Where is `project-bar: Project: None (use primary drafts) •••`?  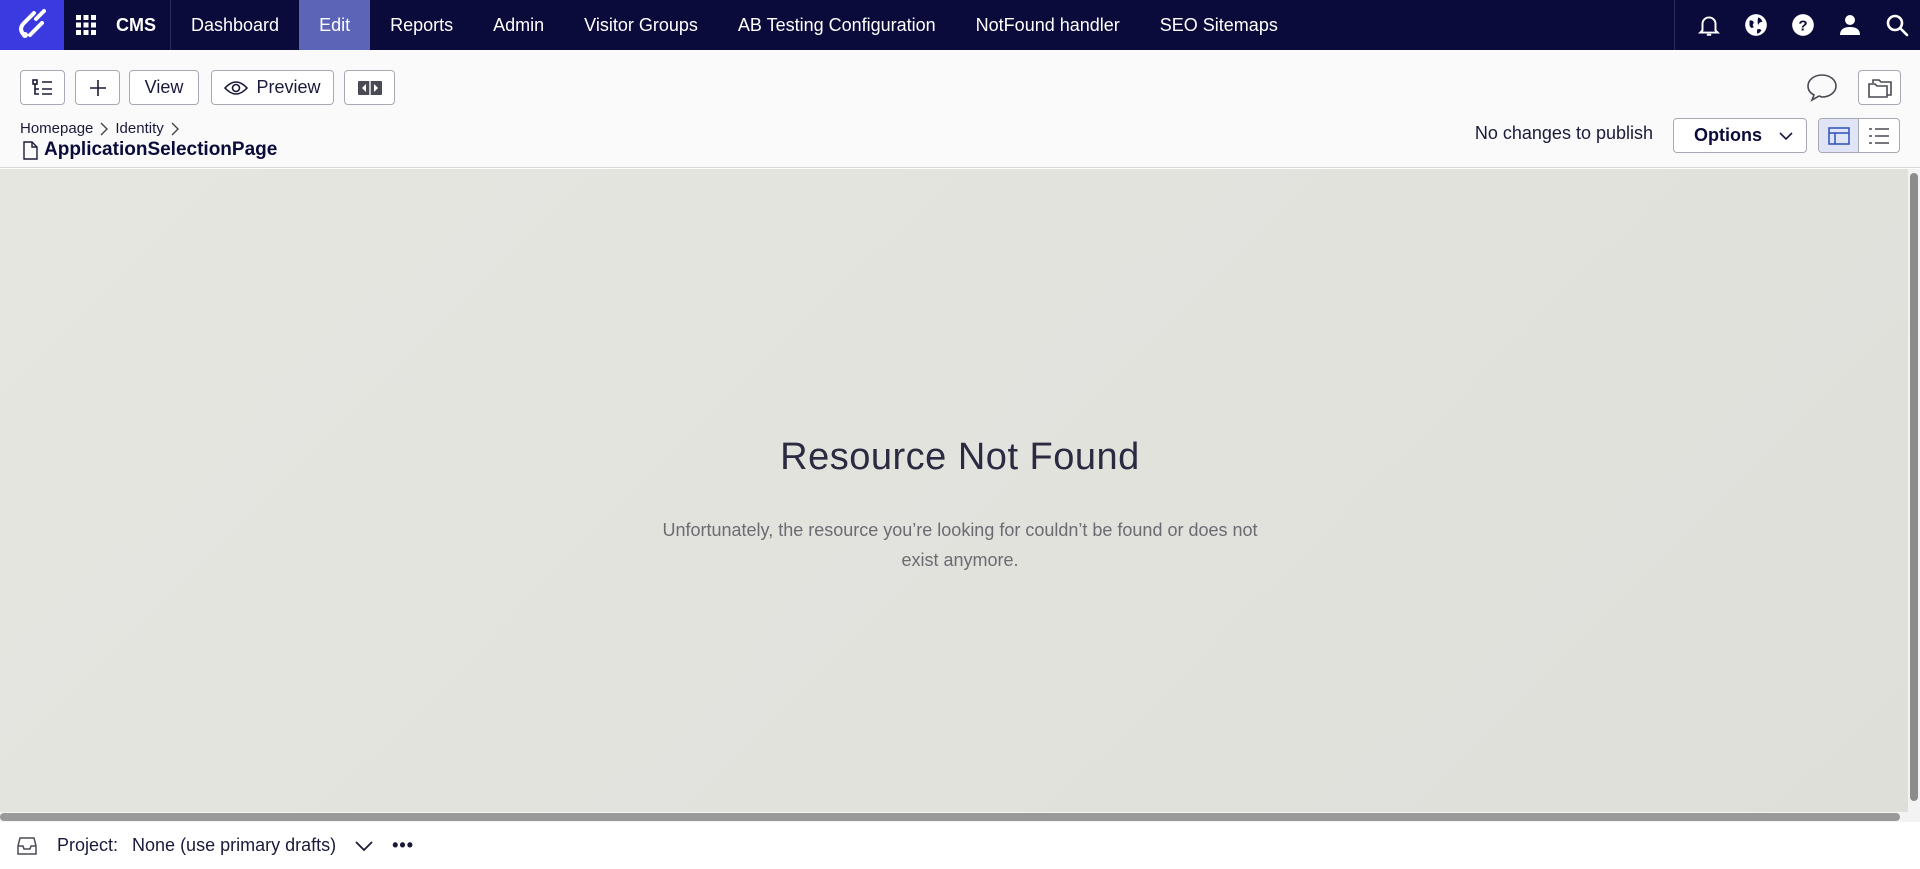 project-bar: Project: None (use primary drafts) ••• is located at coordinates (960, 845).